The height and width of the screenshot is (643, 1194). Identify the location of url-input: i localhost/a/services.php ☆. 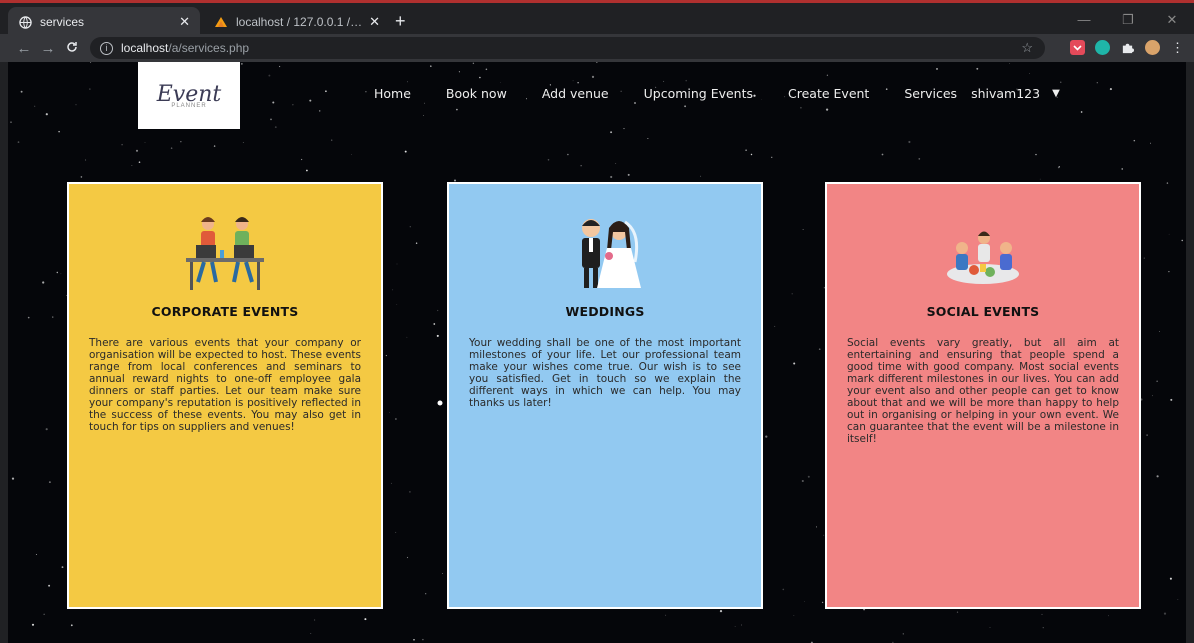
(567, 48).